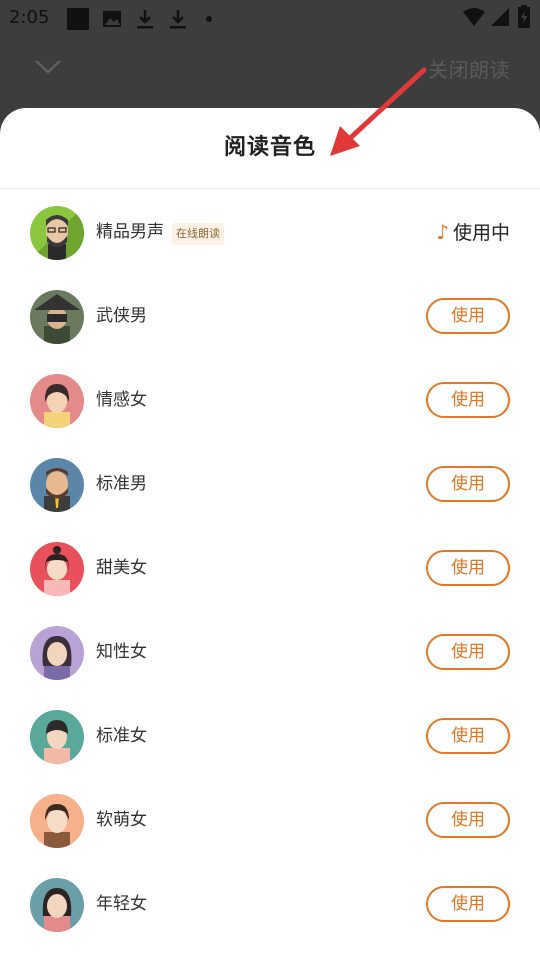 Image resolution: width=540 pixels, height=960 pixels. Describe the element at coordinates (270, 820) in the screenshot. I see `voice-row: 软萌女 使用` at that location.